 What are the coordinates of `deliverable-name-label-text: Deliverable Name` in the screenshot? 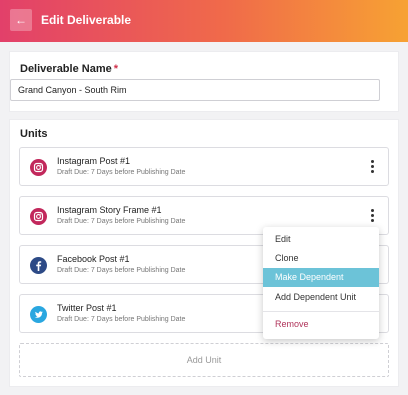 It's located at (66, 69).